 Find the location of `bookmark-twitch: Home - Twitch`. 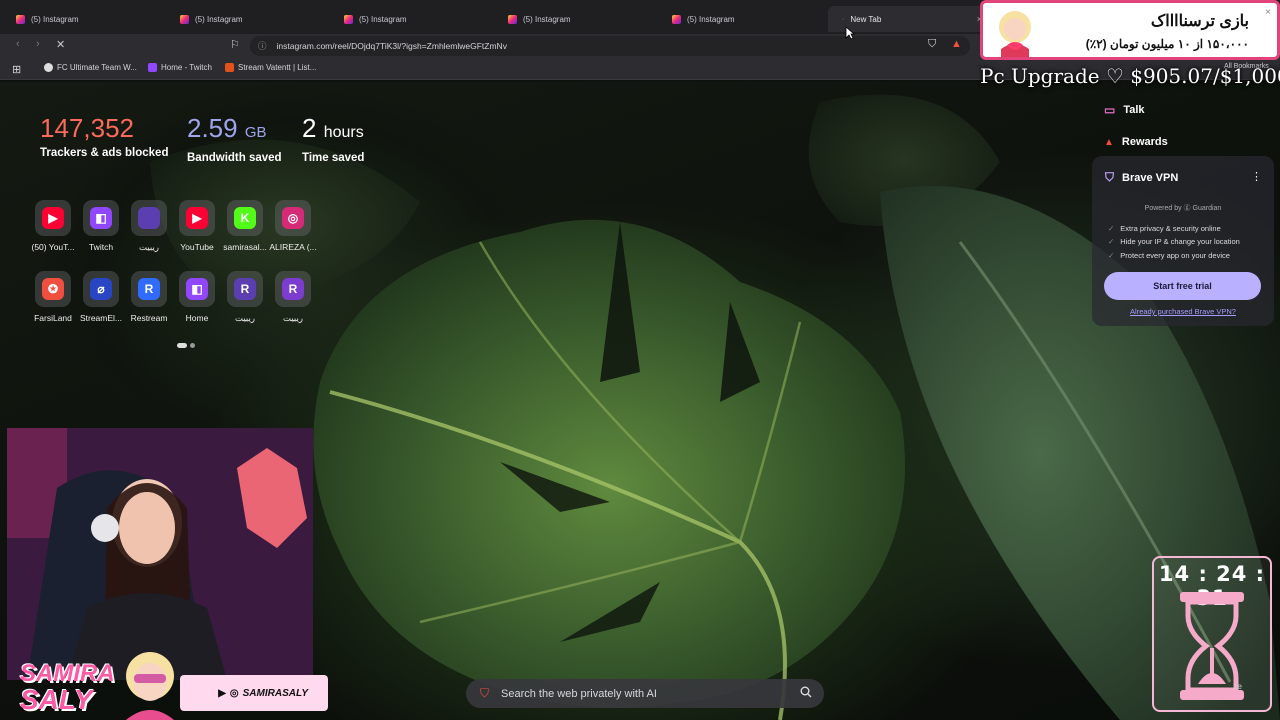

bookmark-twitch: Home - Twitch is located at coordinates (180, 67).